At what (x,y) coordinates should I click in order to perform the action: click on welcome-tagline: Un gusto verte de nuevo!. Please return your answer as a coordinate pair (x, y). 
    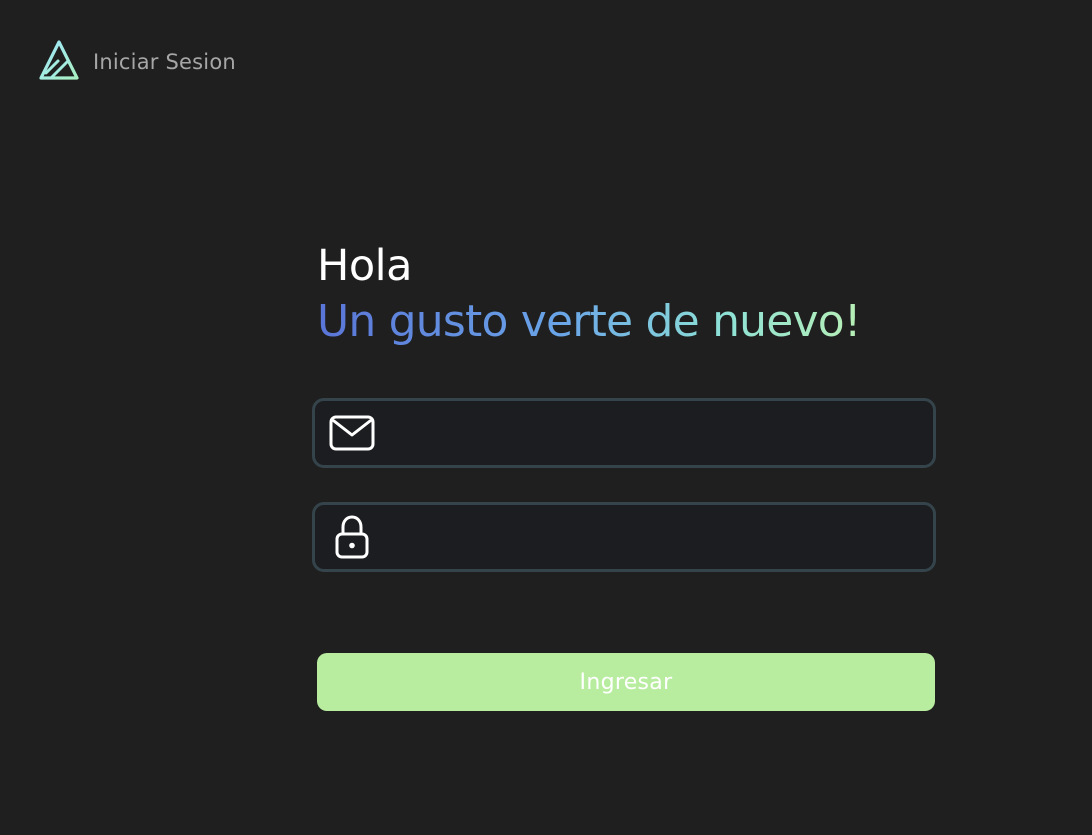
    Looking at the image, I should click on (589, 321).